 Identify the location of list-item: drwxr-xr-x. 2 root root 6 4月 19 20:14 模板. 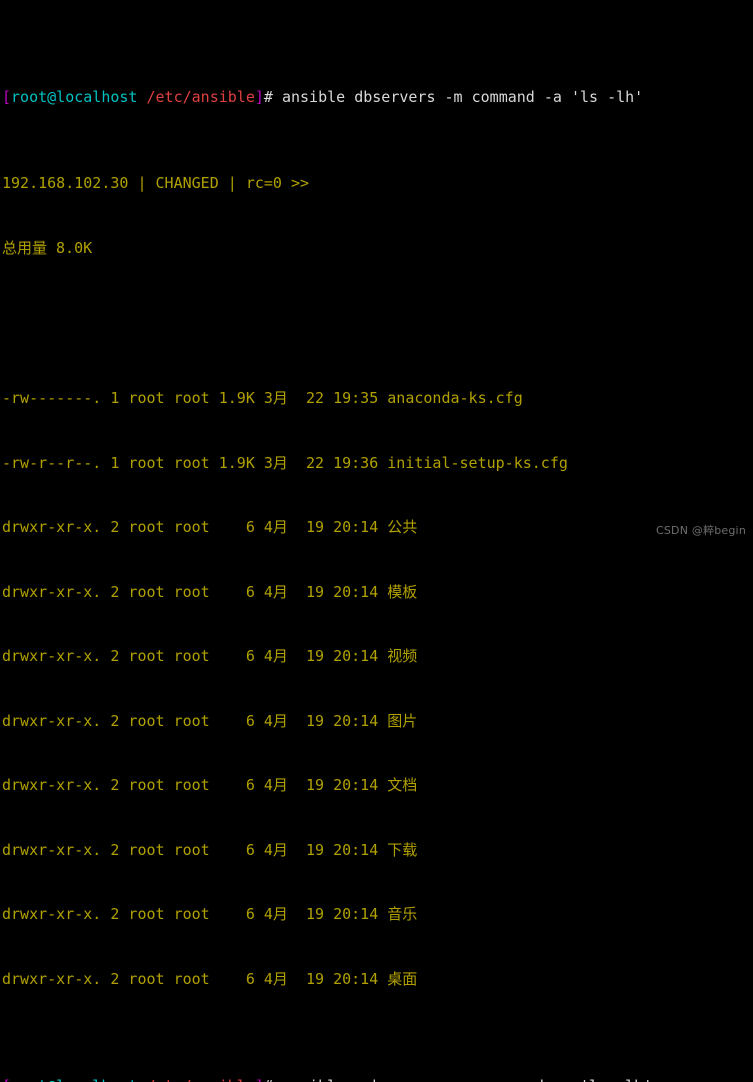
(210, 591).